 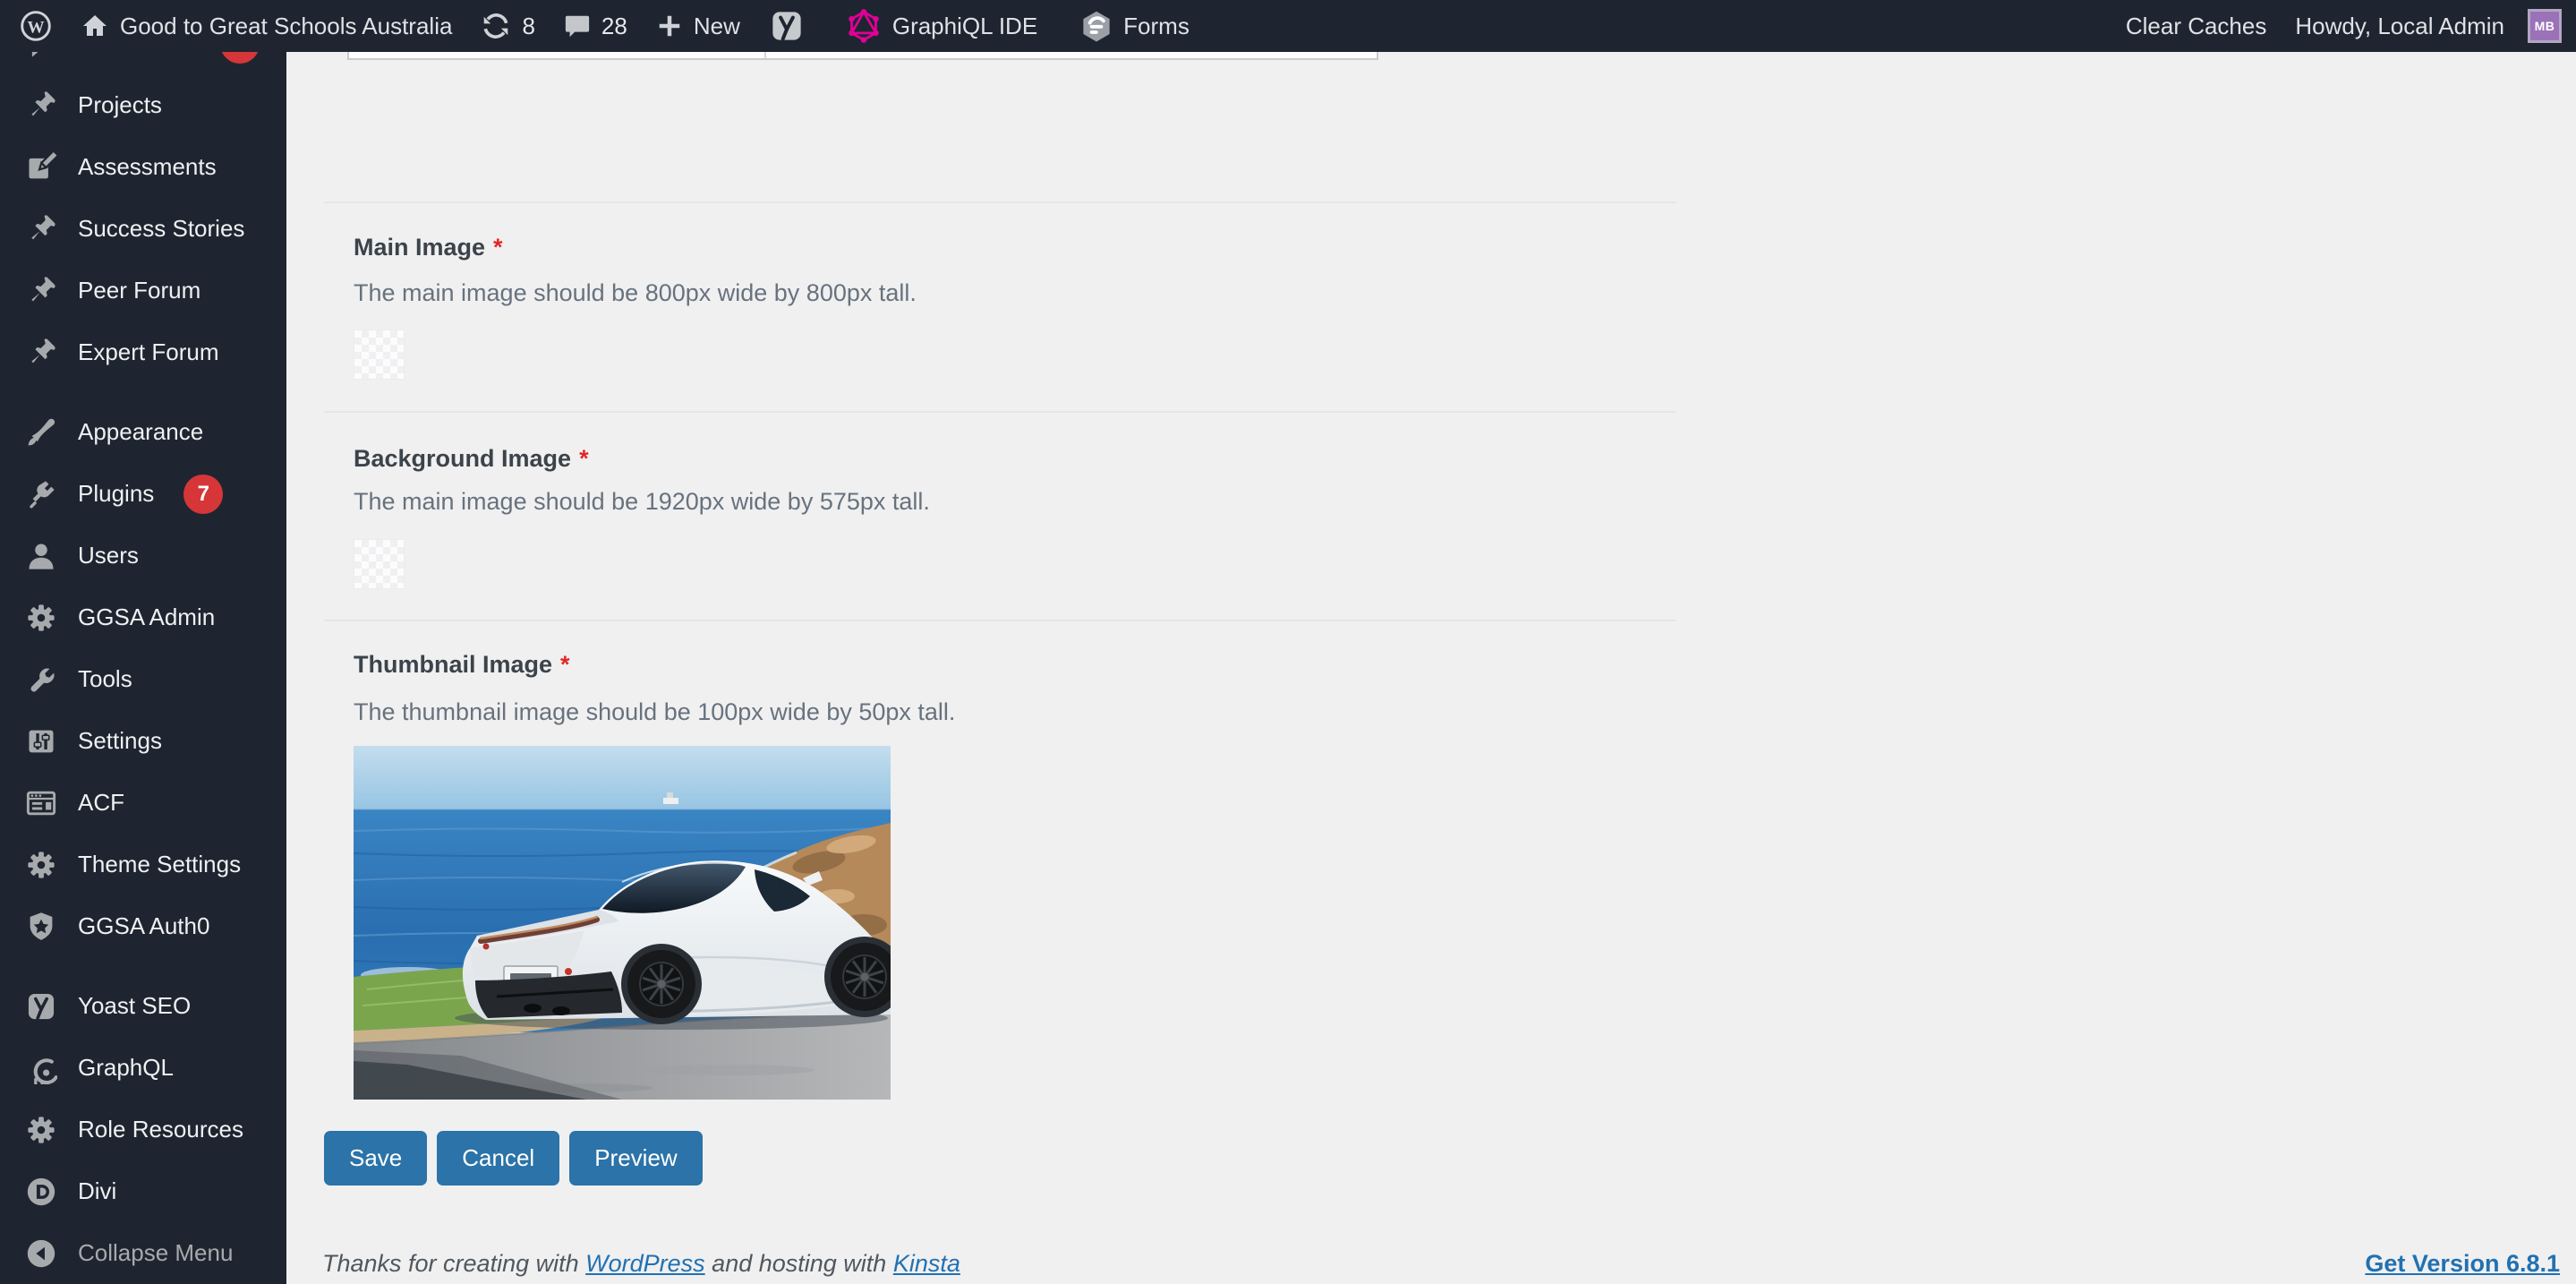 What do you see at coordinates (143, 1191) in the screenshot?
I see `sidebar-item-divi: Divi` at bounding box center [143, 1191].